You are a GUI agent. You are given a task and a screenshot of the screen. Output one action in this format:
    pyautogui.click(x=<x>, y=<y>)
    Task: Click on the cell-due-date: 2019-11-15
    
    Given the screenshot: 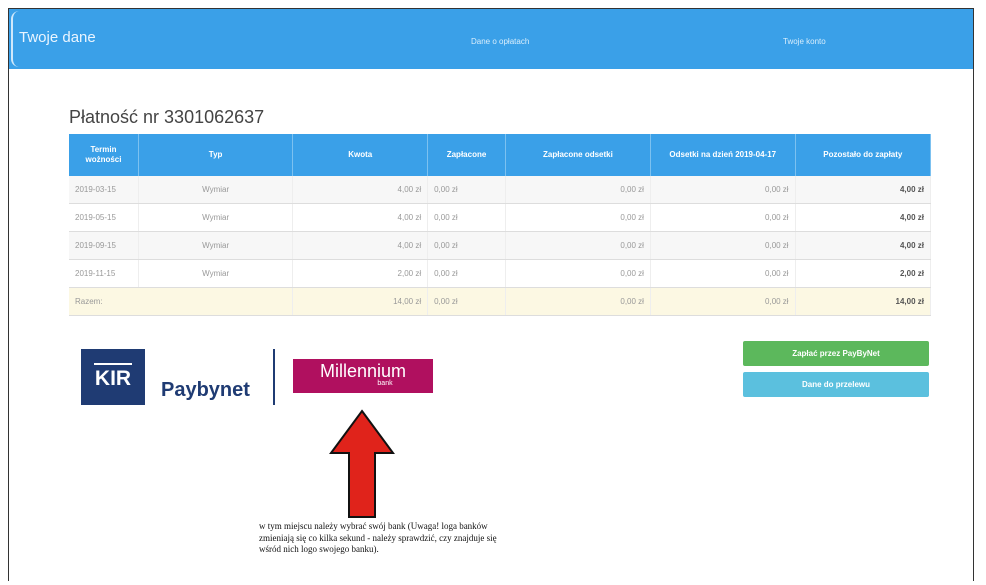 What is the action you would take?
    pyautogui.click(x=104, y=273)
    